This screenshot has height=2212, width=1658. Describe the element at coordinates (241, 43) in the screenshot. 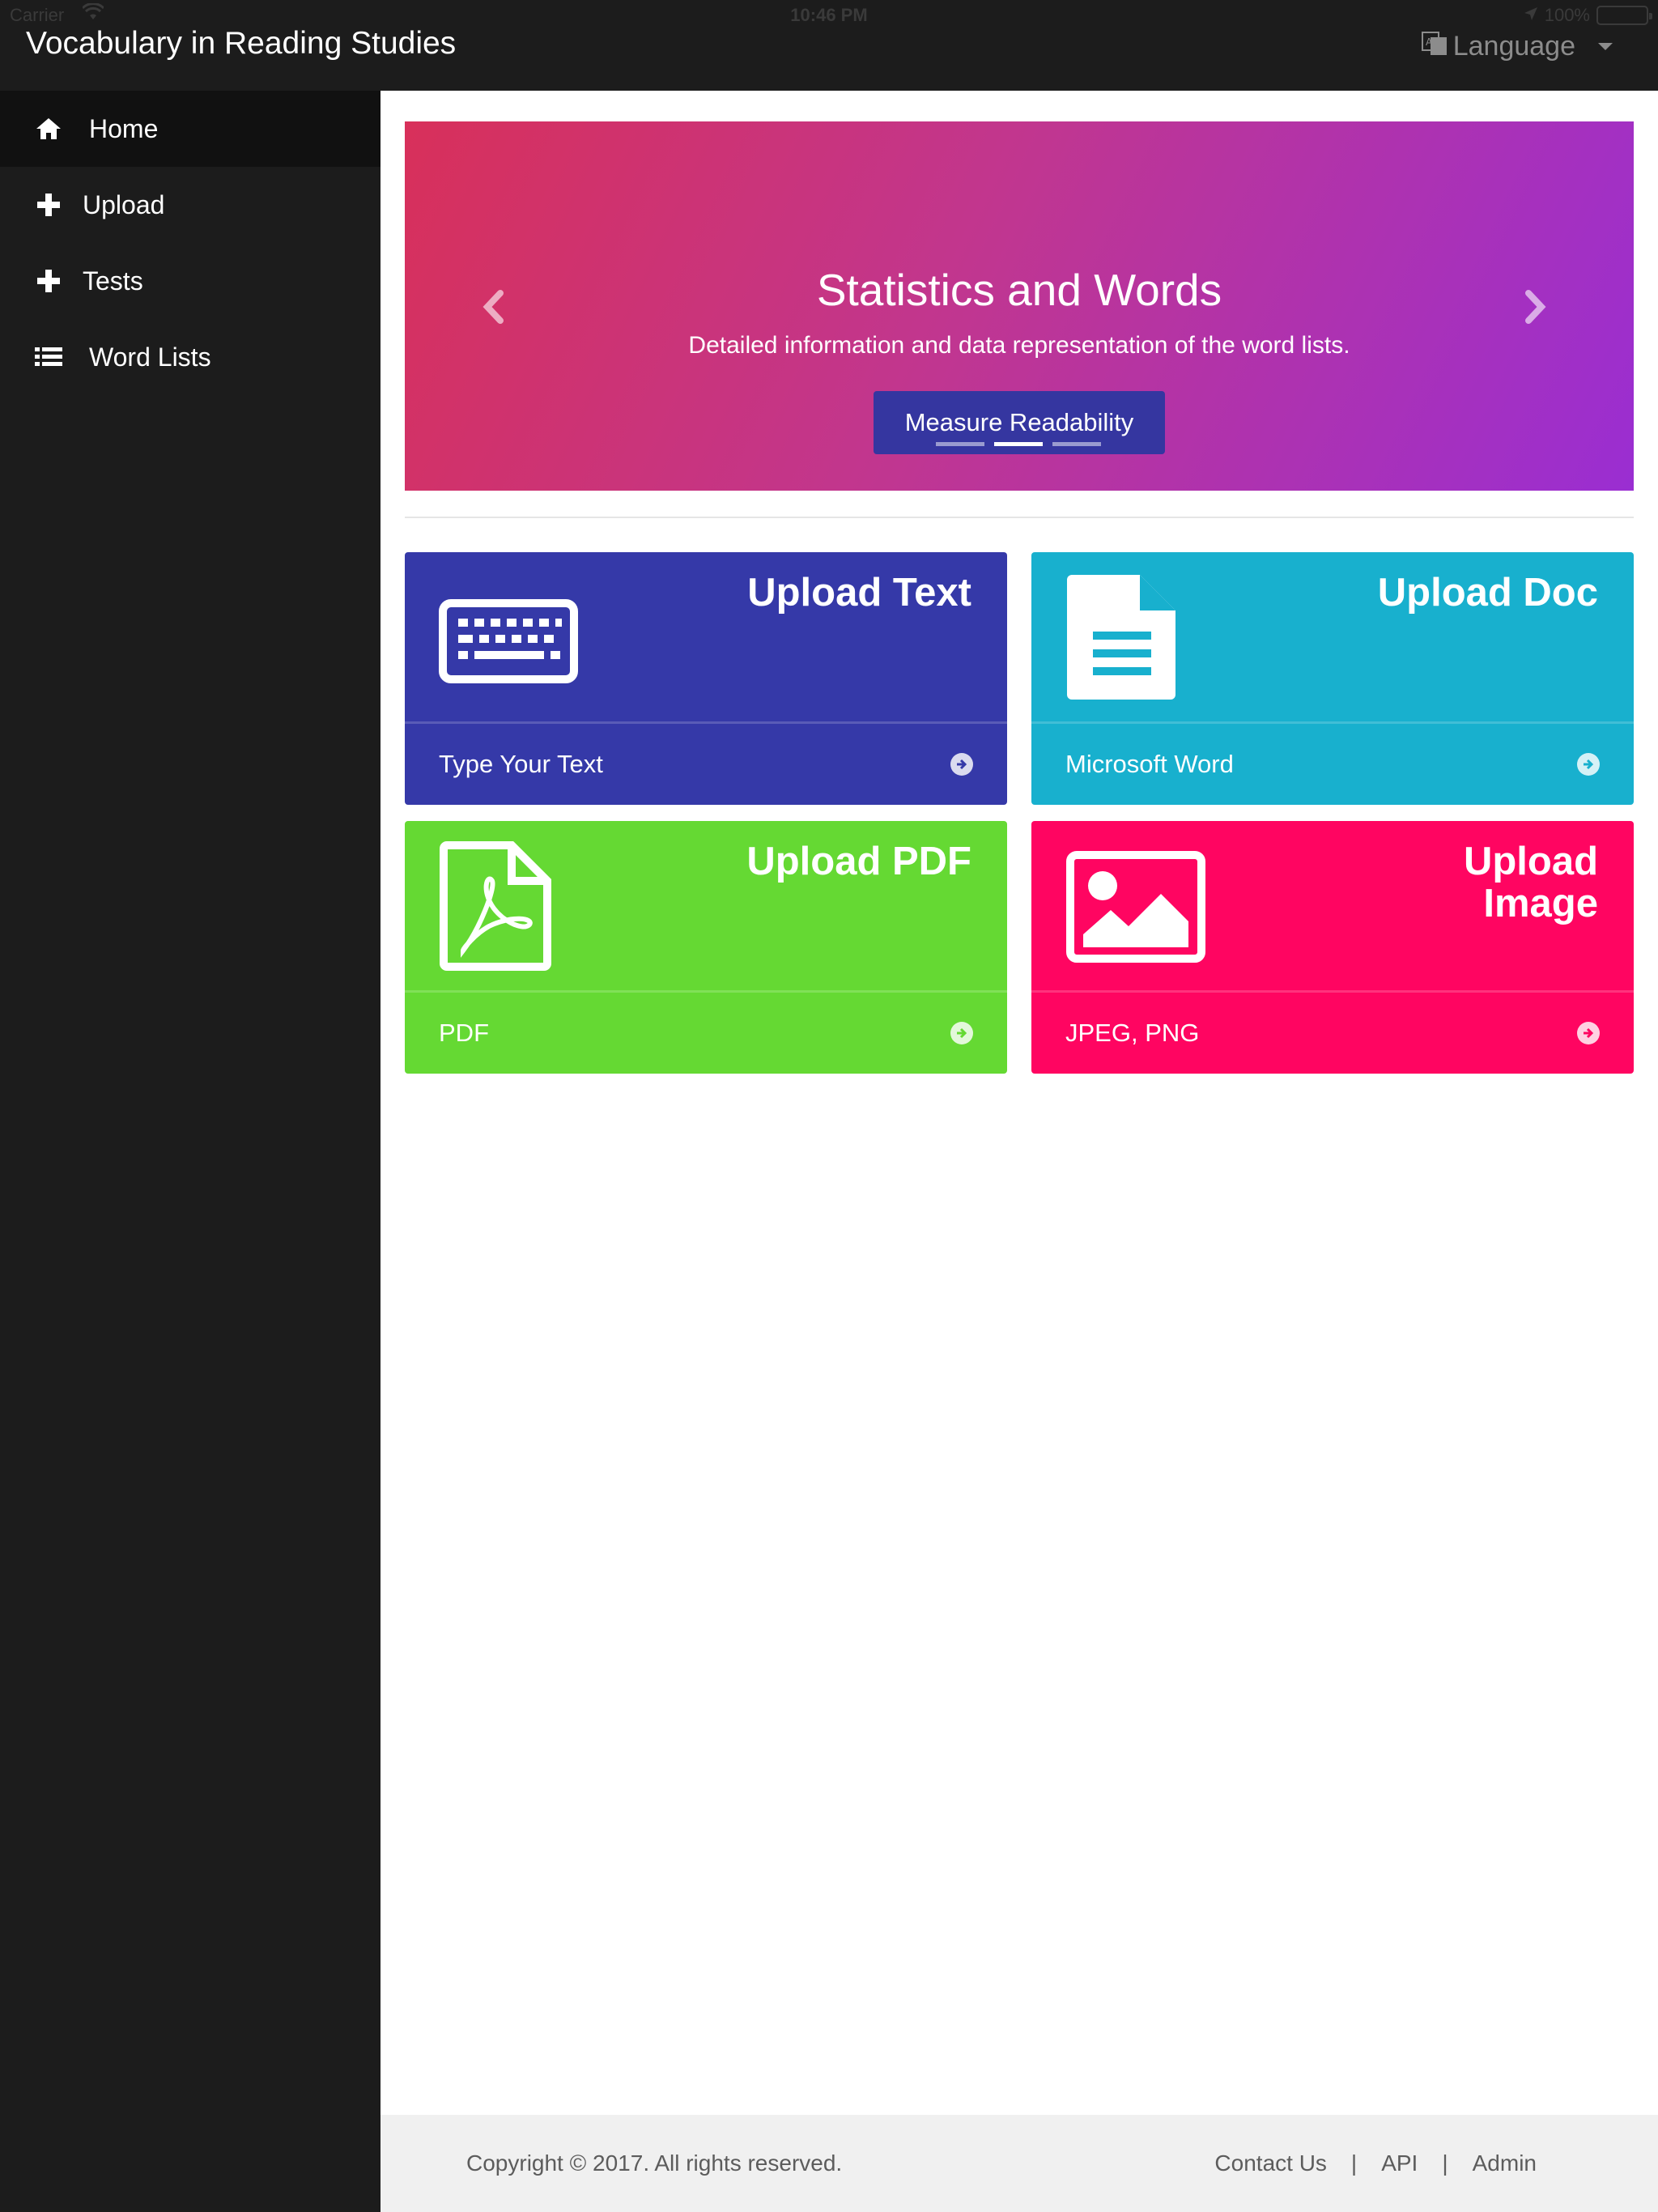

I see `app-title: Vocabulary in Reading Studies` at that location.